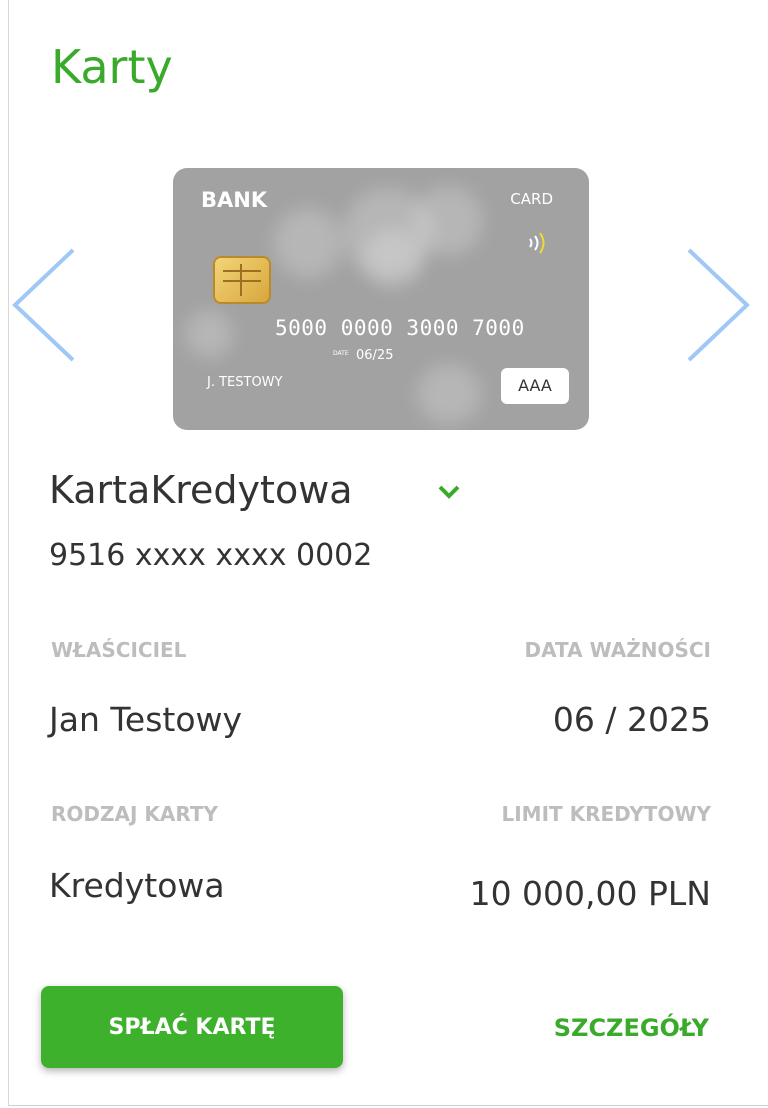 This screenshot has width=768, height=1108. I want to click on expiry-label: DATA WAŻNOŚCI, so click(617, 650).